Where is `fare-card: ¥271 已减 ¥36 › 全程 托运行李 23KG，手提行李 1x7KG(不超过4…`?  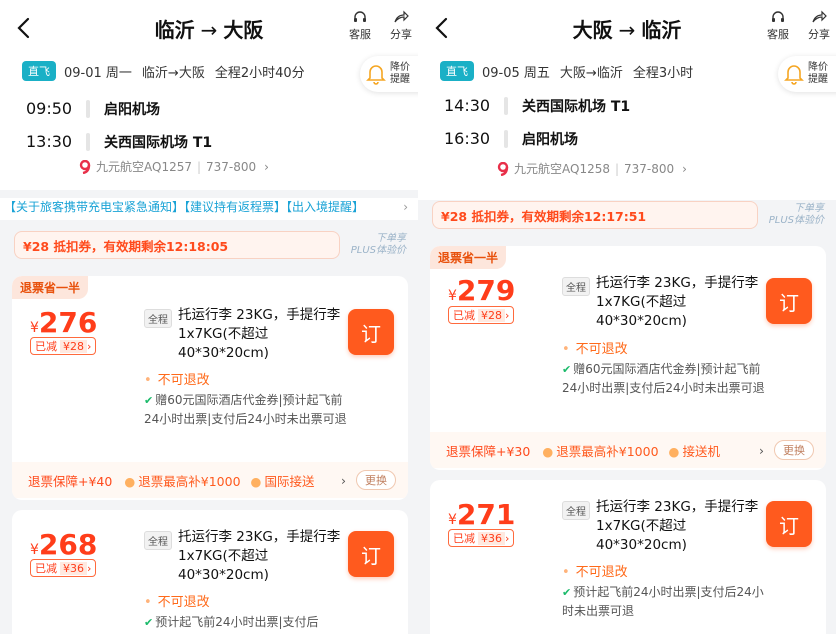
fare-card: ¥271 已减 ¥36 › 全程 托运行李 23KG，手提行李 1x7KG(不超过4… is located at coordinates (628, 557).